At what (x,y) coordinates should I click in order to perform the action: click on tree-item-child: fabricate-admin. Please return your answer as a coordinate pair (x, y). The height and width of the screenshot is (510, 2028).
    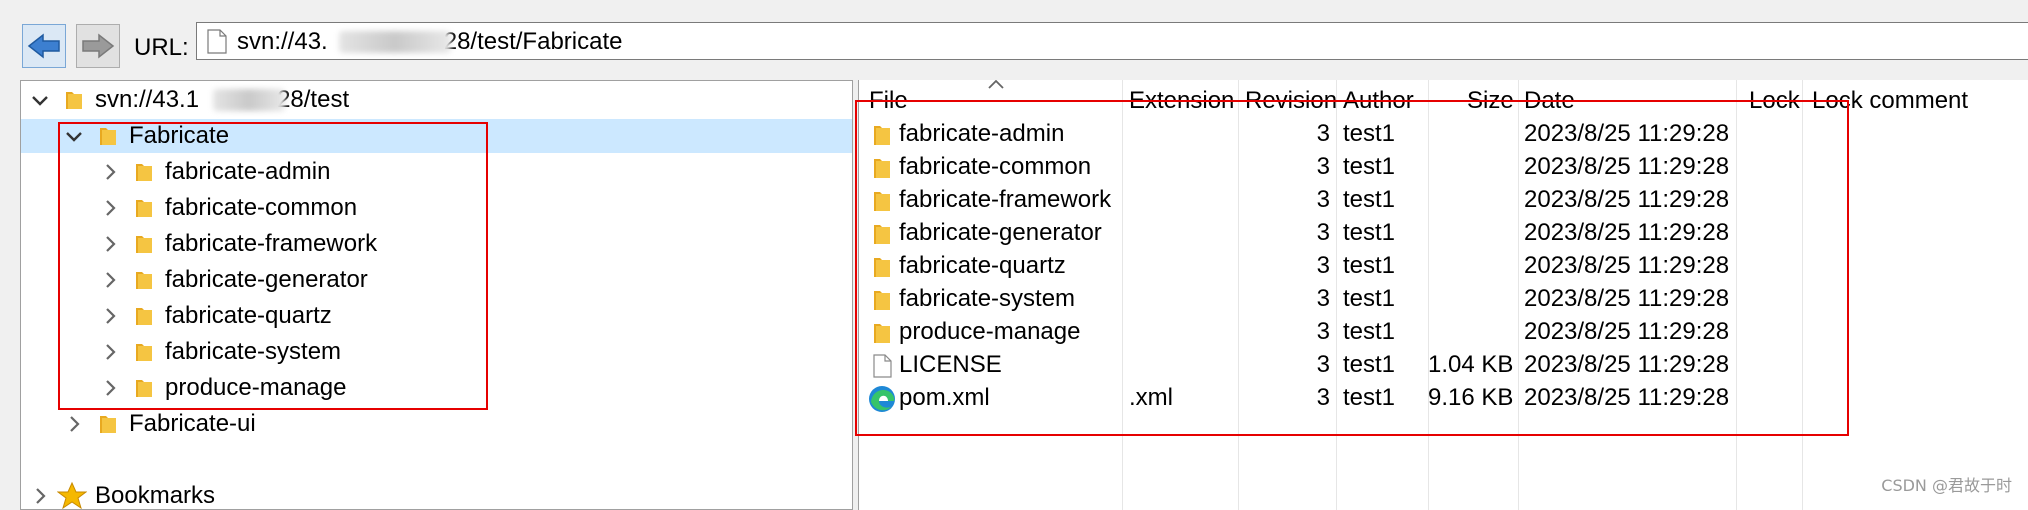
    Looking at the image, I should click on (436, 172).